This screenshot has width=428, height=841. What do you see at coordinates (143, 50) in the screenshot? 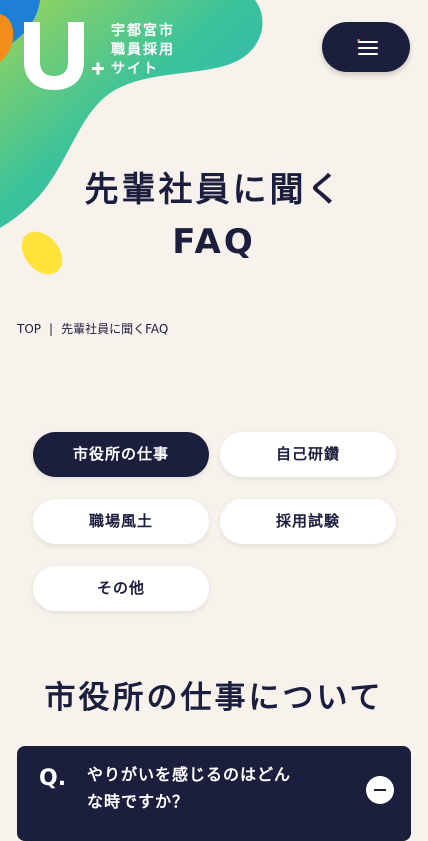
I see `site-title-line-2: 職員採用` at bounding box center [143, 50].